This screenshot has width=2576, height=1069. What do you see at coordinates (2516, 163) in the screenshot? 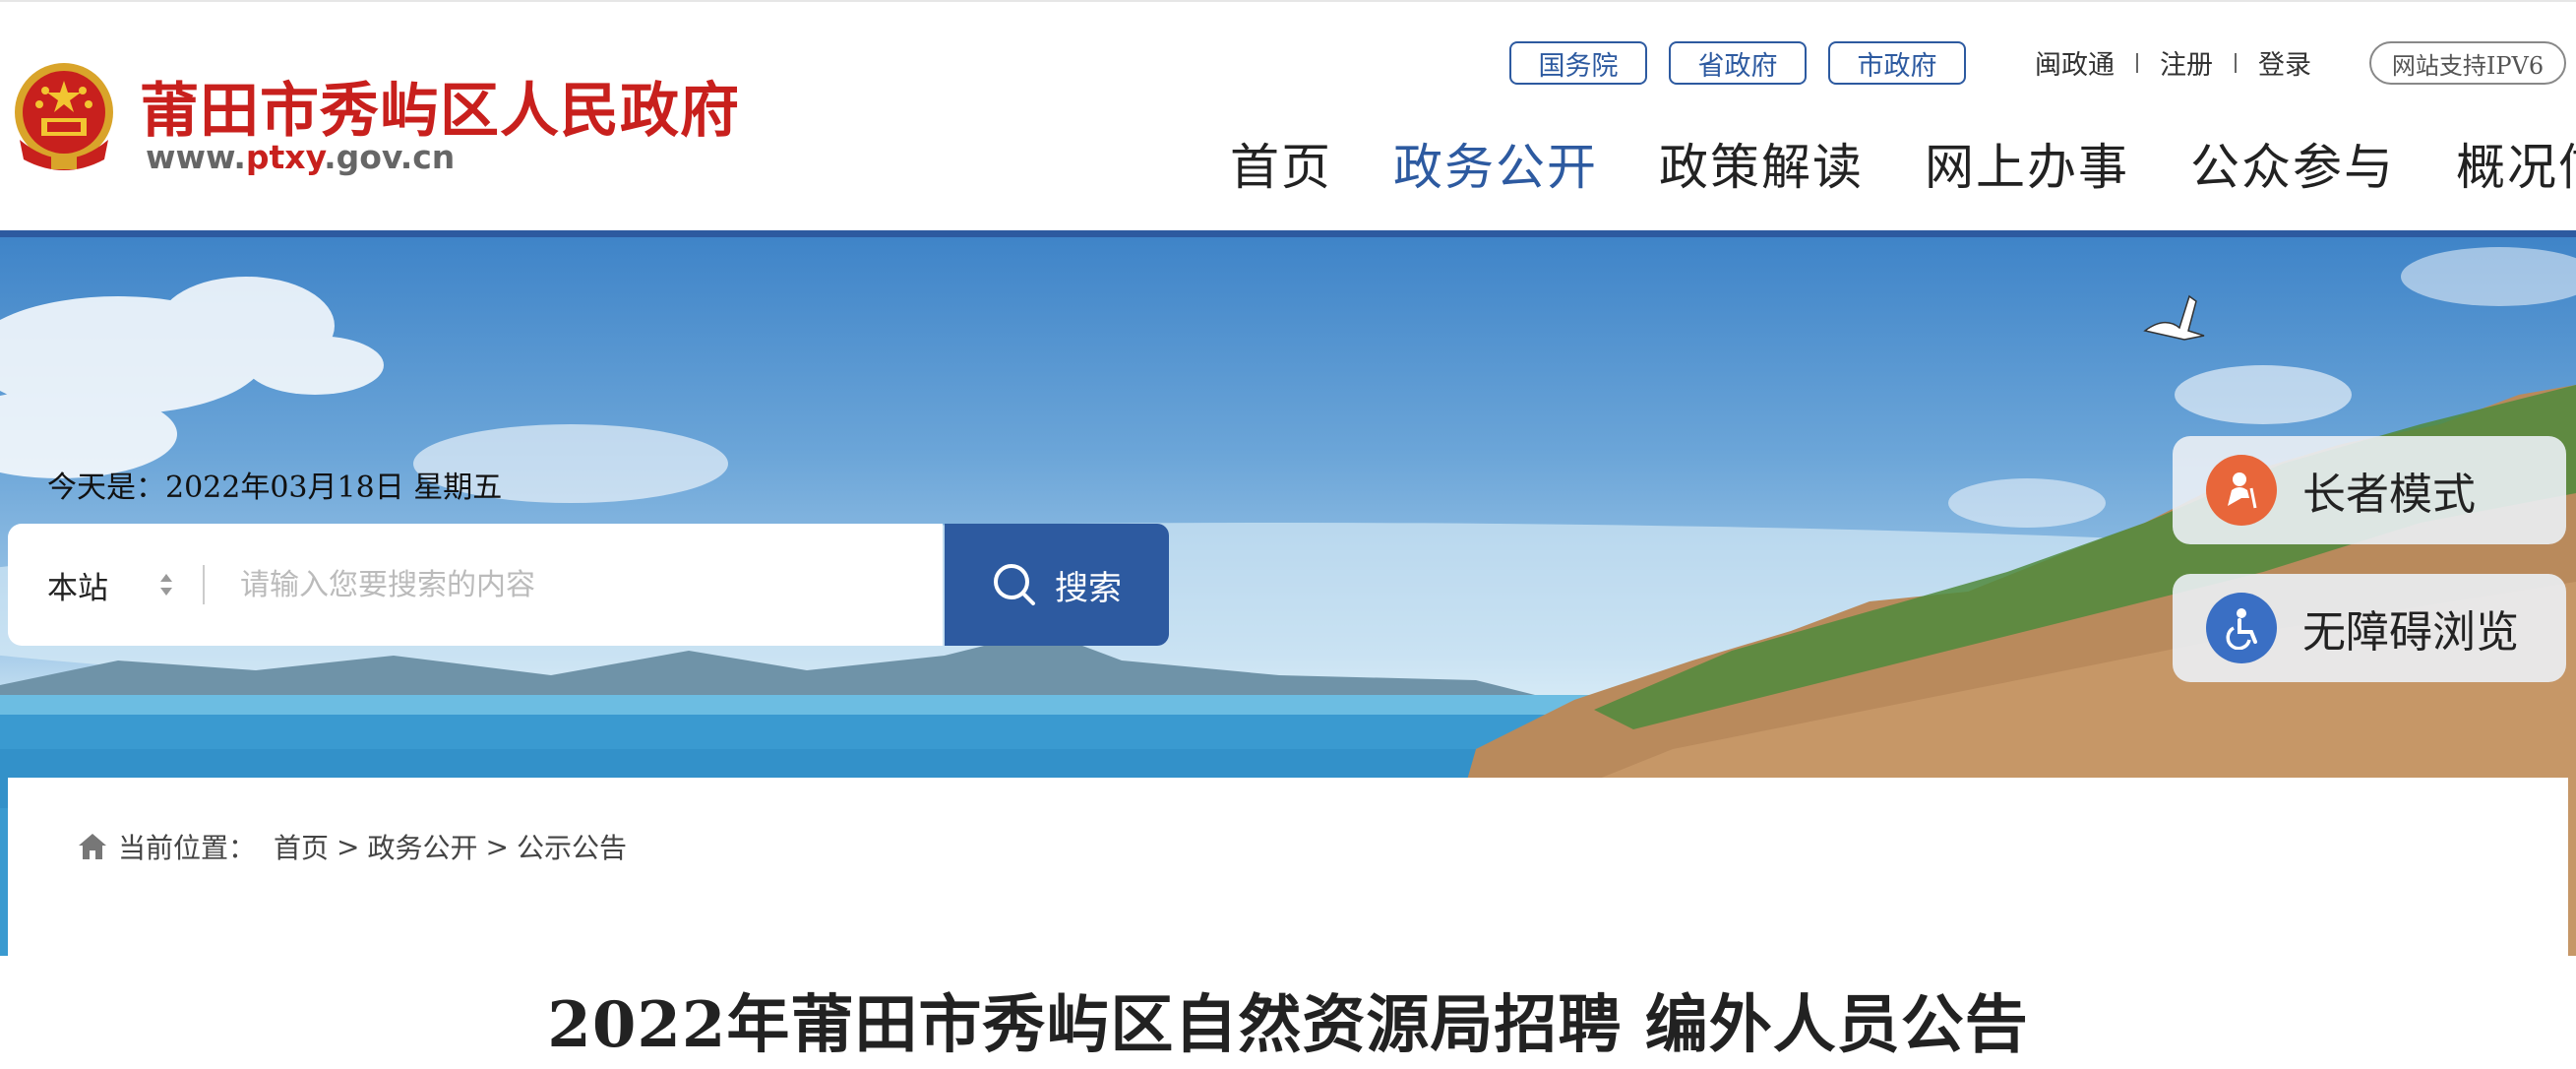
I see `nav-overview: 概况信息` at bounding box center [2516, 163].